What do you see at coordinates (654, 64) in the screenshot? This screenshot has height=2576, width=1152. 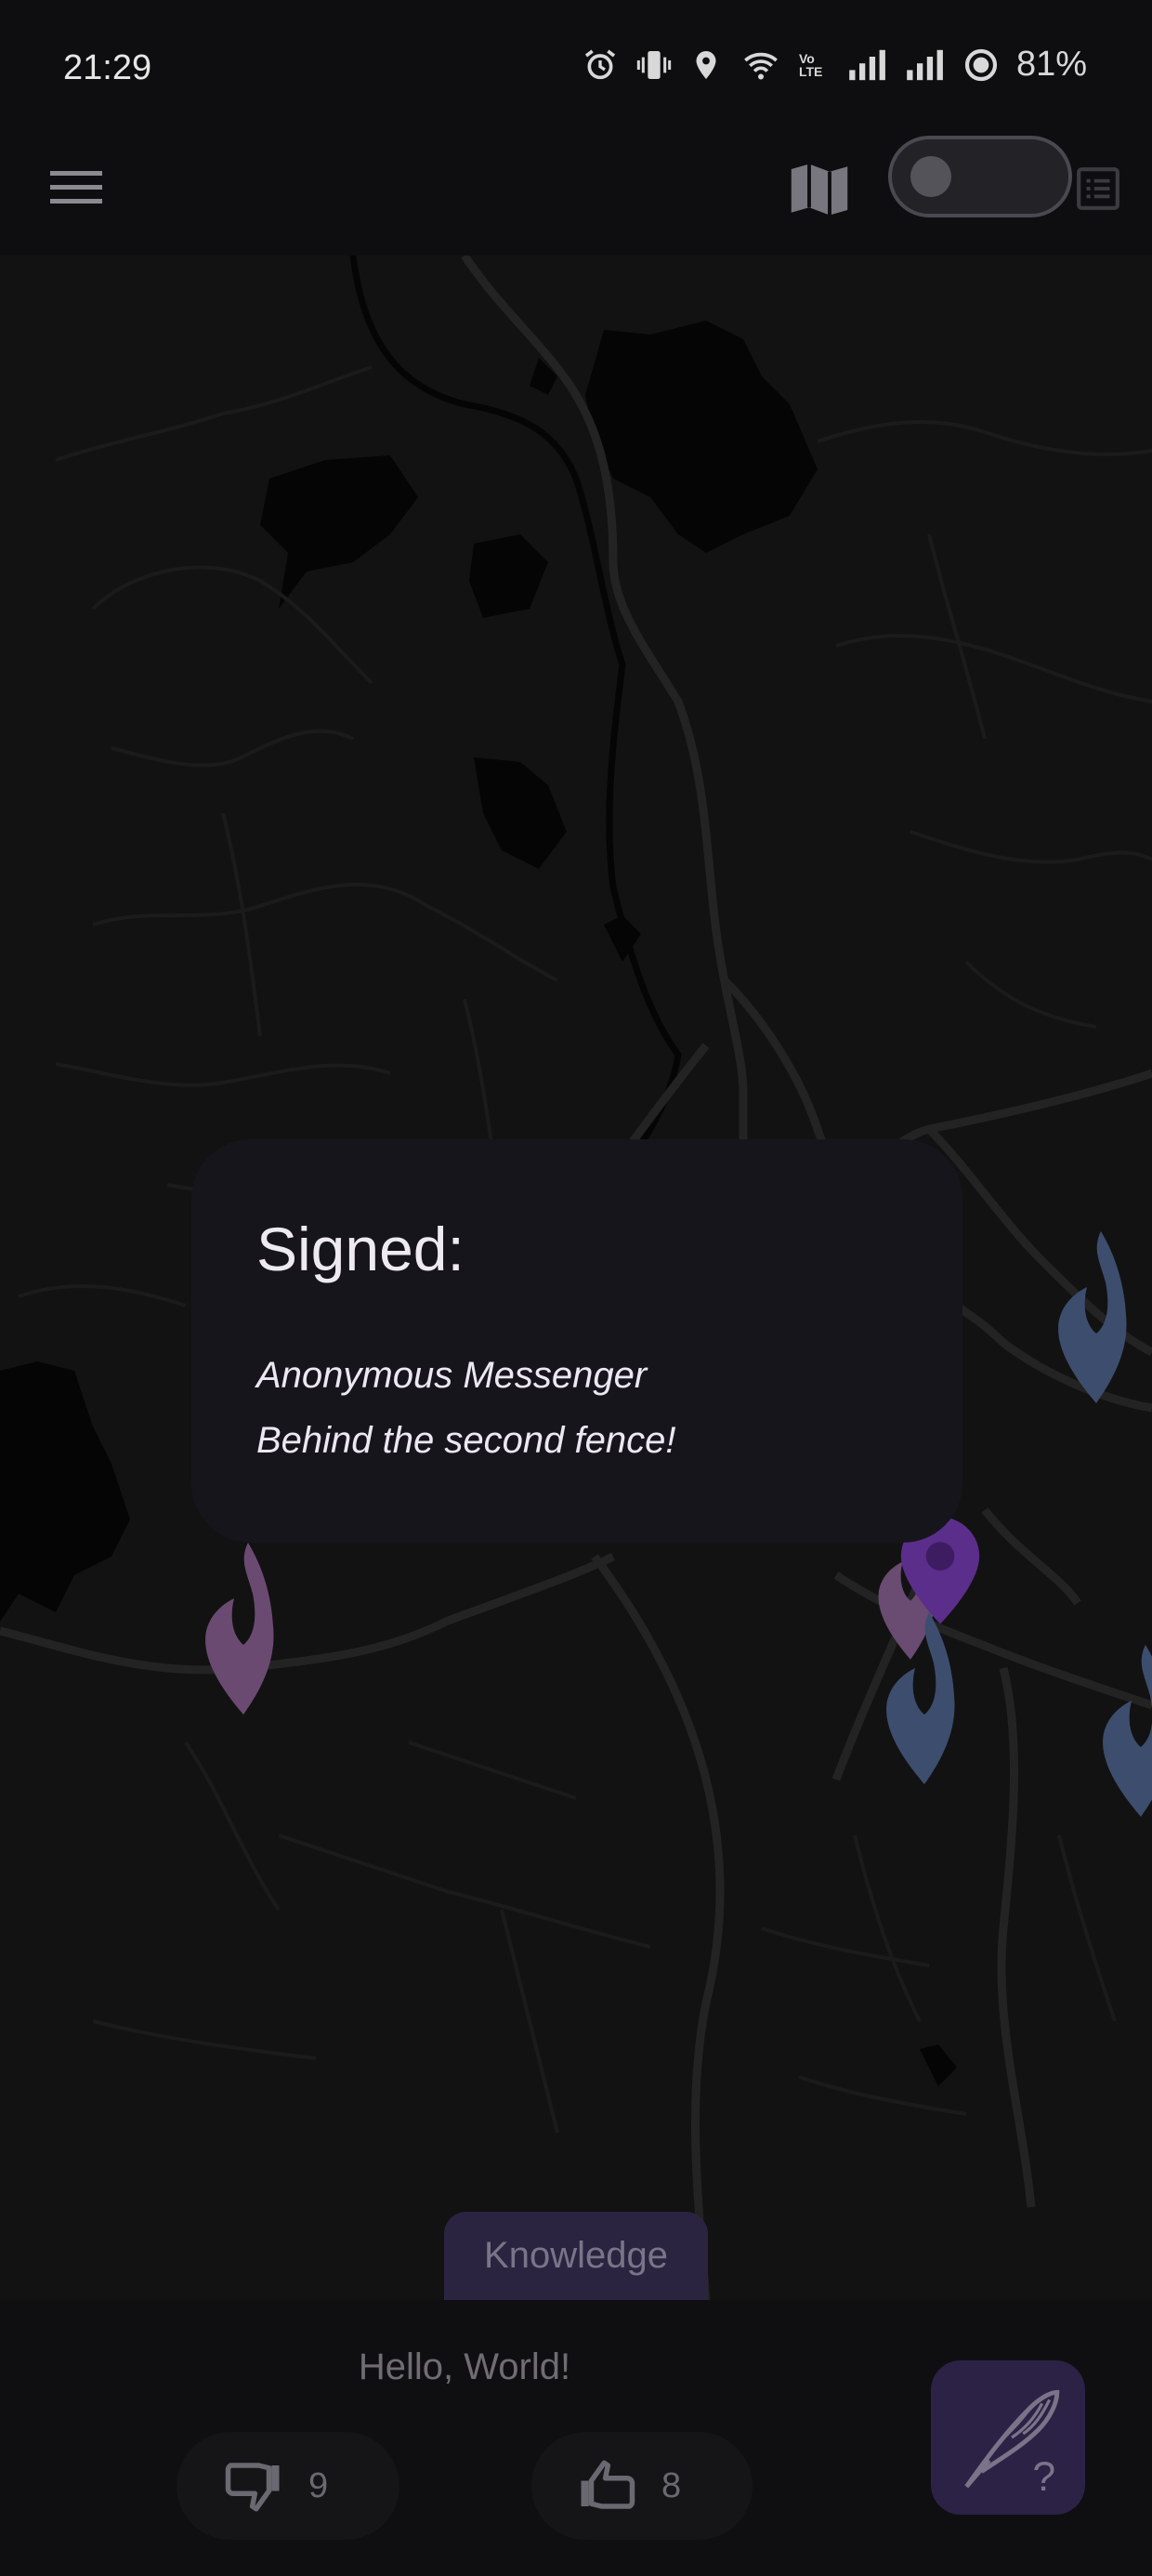 I see `vibrate-icon` at bounding box center [654, 64].